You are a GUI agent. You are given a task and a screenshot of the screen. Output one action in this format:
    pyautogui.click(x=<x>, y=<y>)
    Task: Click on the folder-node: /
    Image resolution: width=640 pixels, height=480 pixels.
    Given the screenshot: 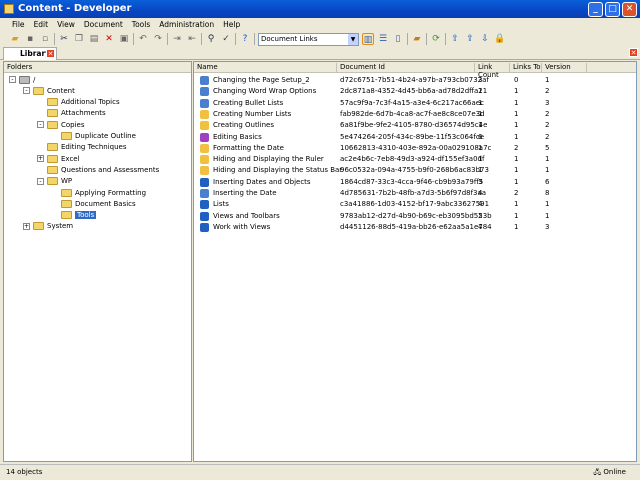 What is the action you would take?
    pyautogui.click(x=27, y=79)
    